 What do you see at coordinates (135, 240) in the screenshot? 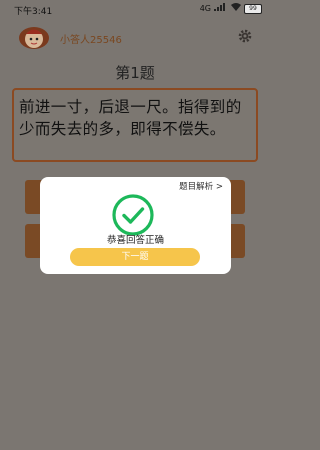
I see `success-message: 恭喜回答正确` at bounding box center [135, 240].